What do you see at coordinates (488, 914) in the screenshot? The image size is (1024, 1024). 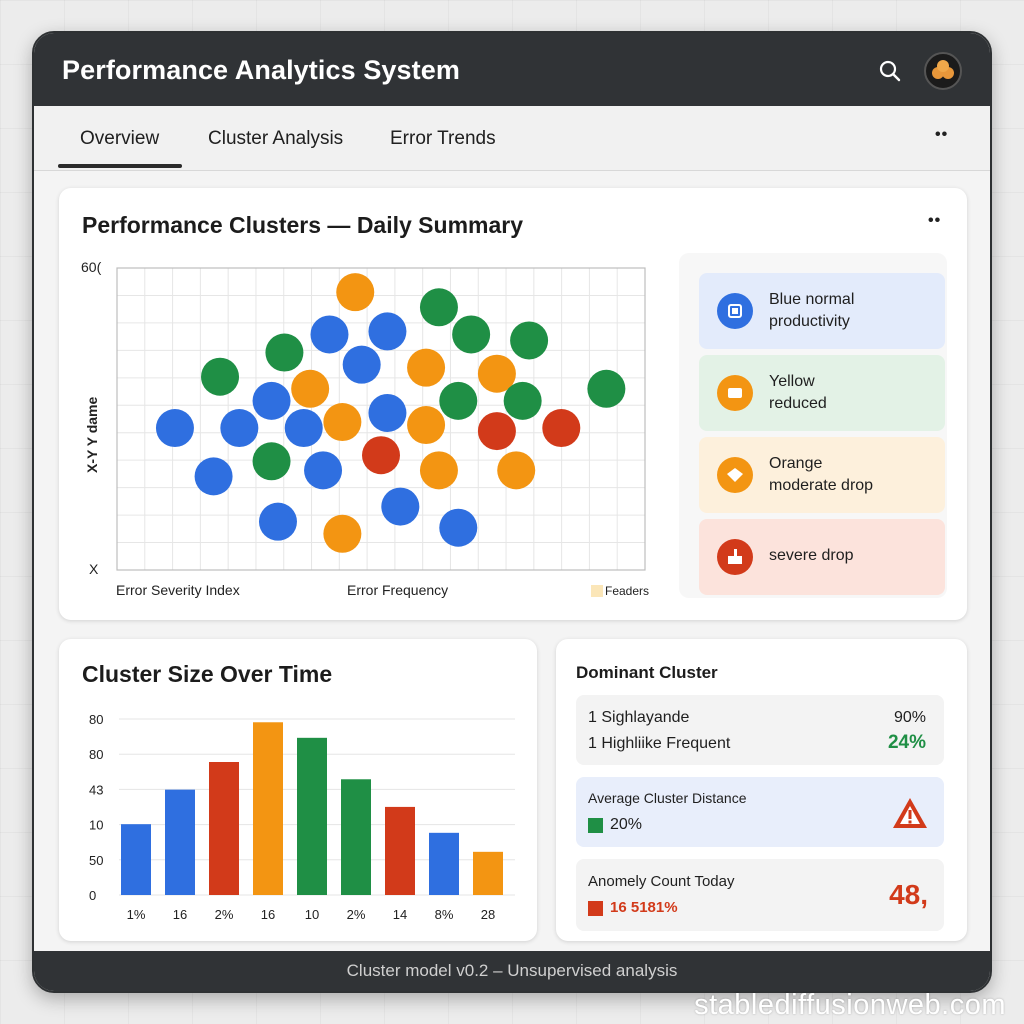 I see `x-tick-label: 28` at bounding box center [488, 914].